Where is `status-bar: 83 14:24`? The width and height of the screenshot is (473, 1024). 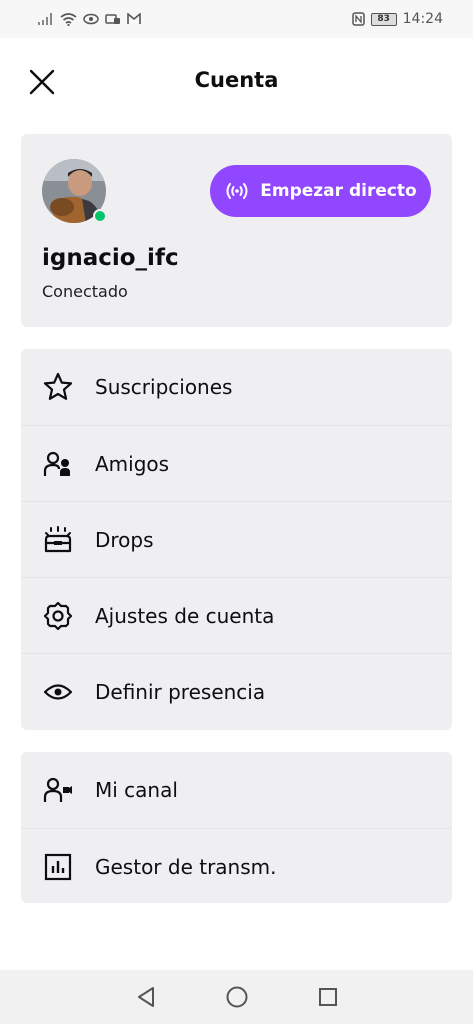
status-bar: 83 14:24 is located at coordinates (236, 19).